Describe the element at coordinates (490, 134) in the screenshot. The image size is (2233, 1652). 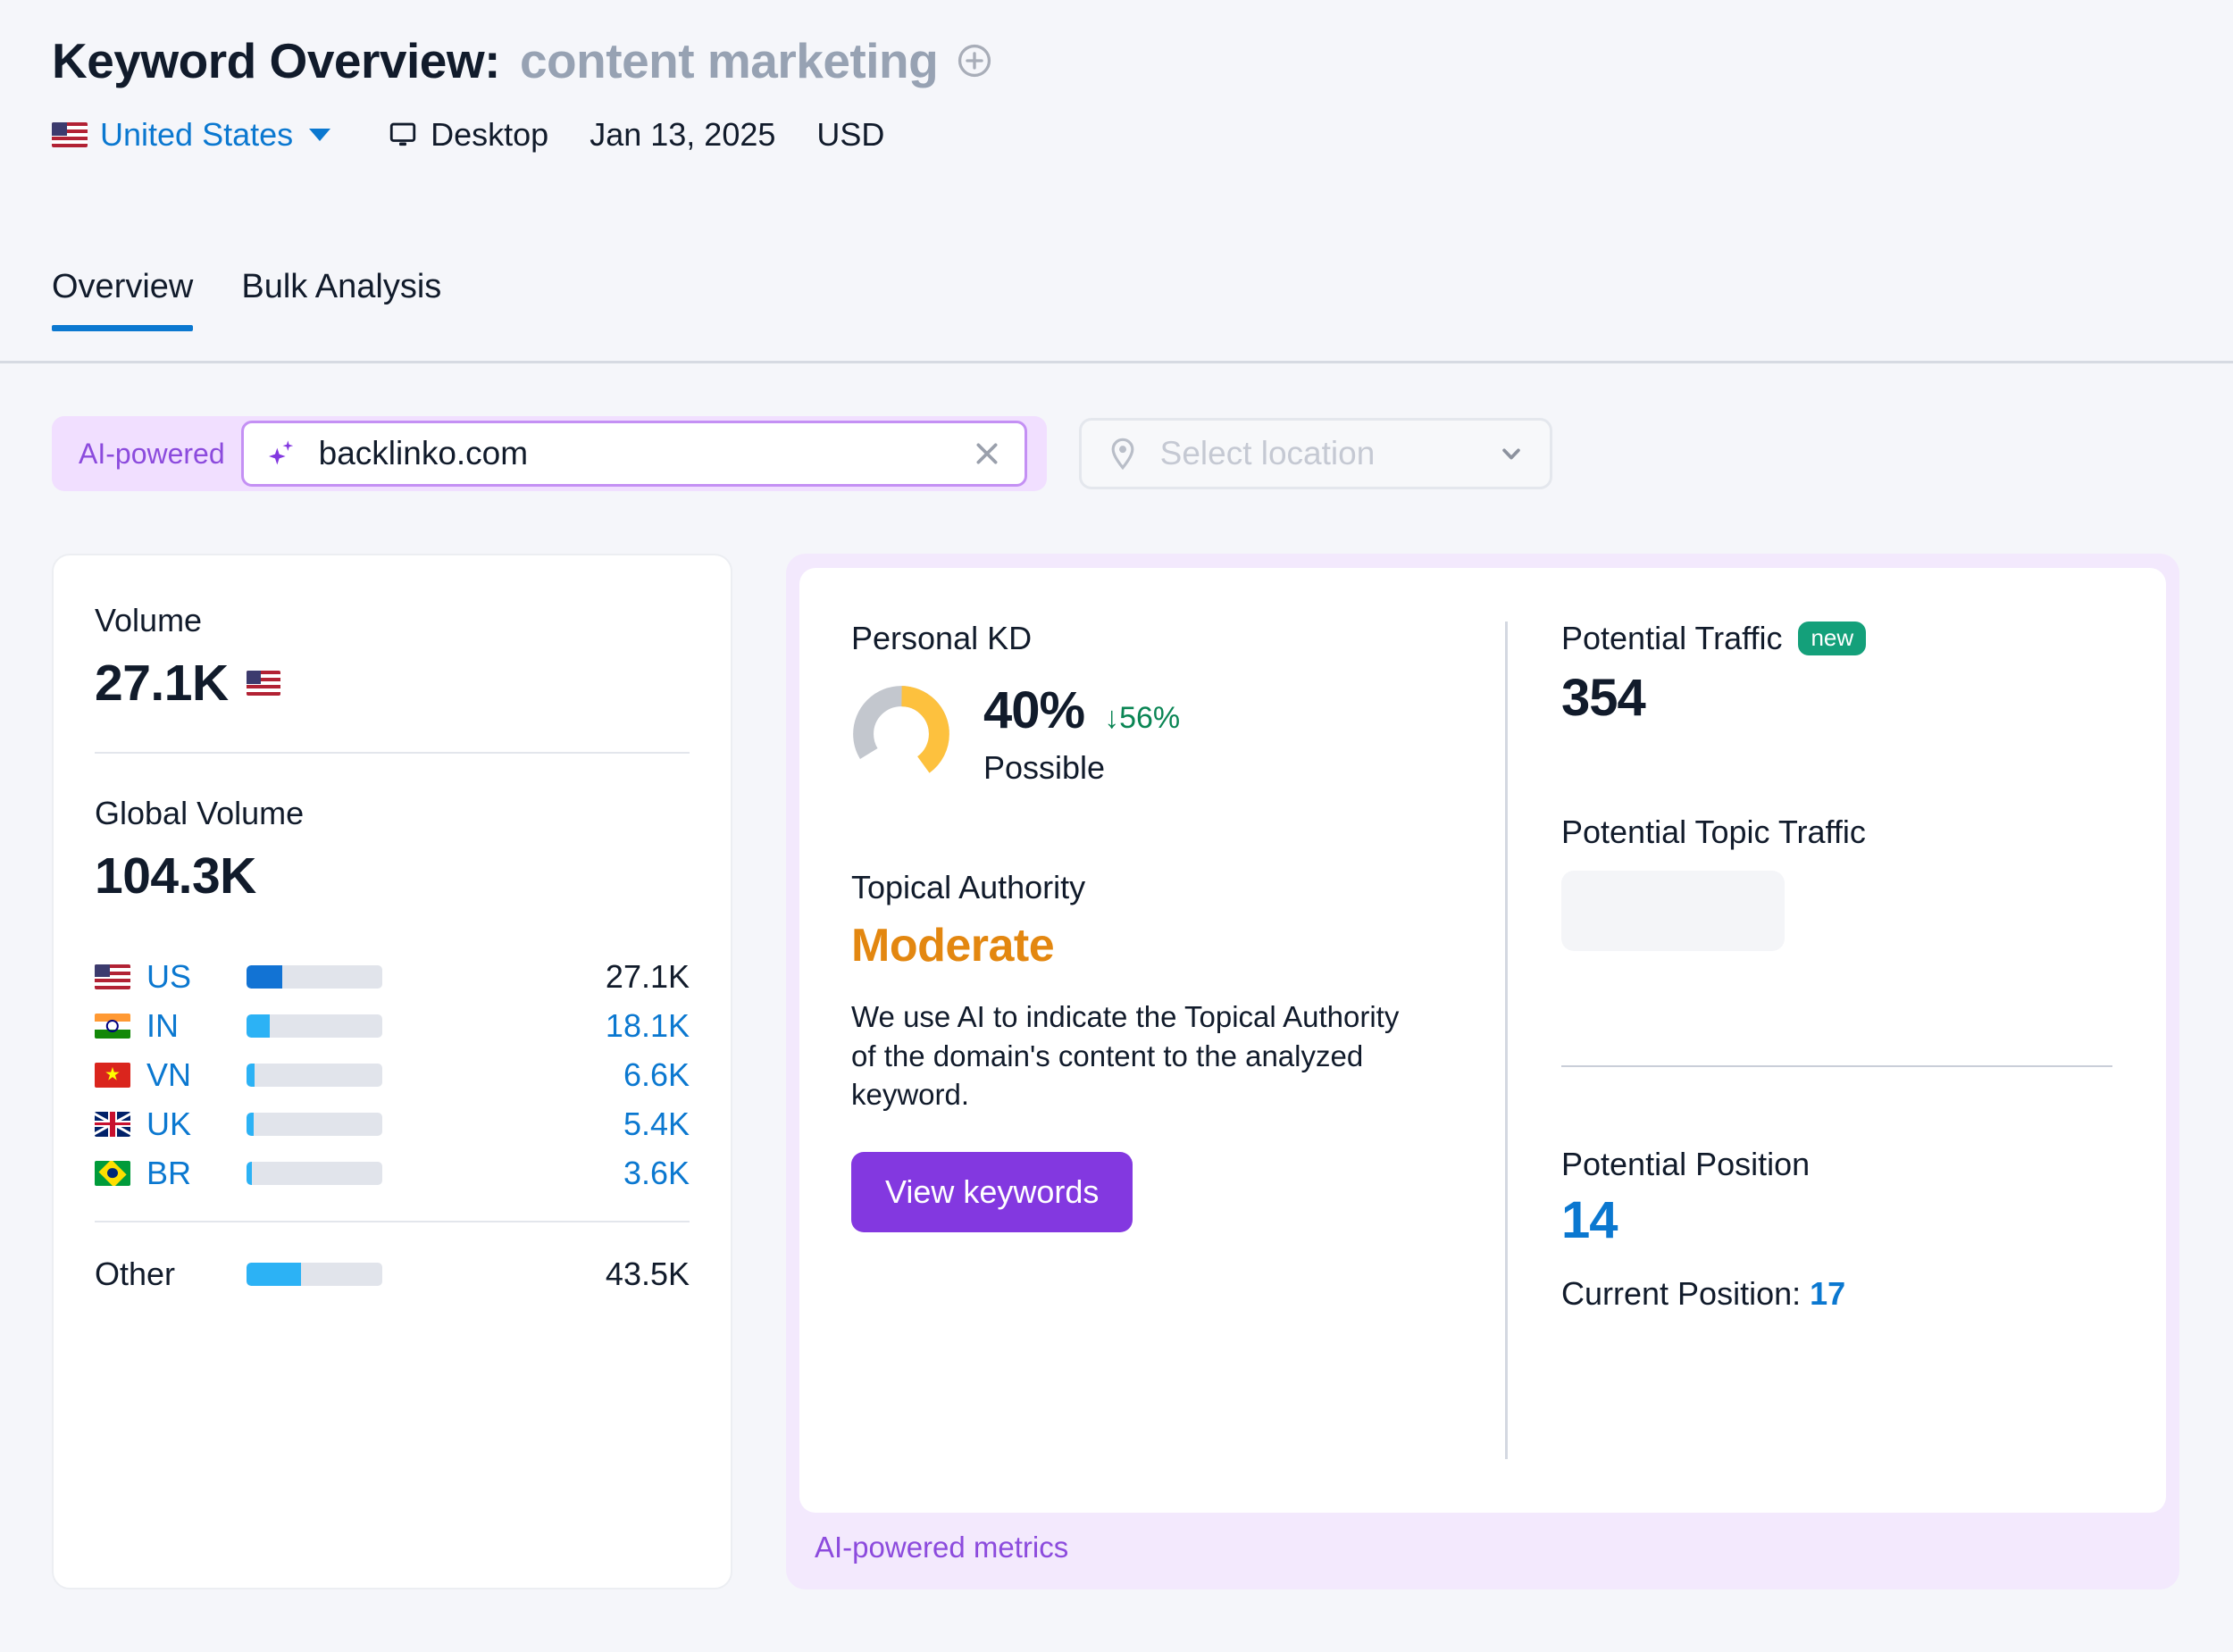
I see `device-label: Desktop` at that location.